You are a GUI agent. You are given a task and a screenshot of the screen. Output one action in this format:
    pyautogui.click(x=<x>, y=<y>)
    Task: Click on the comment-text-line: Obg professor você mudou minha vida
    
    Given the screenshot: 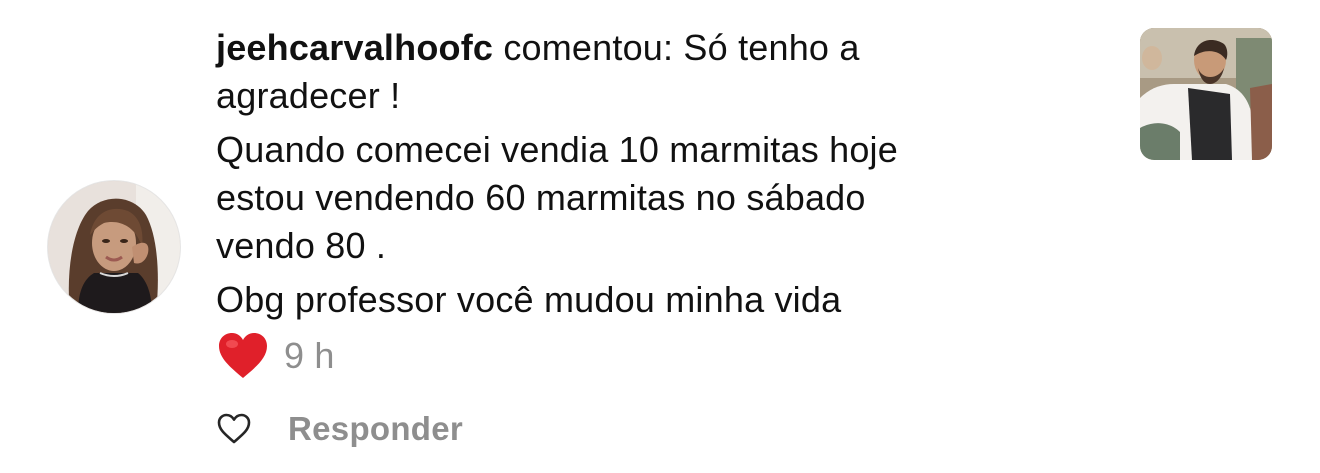 What is the action you would take?
    pyautogui.click(x=529, y=299)
    